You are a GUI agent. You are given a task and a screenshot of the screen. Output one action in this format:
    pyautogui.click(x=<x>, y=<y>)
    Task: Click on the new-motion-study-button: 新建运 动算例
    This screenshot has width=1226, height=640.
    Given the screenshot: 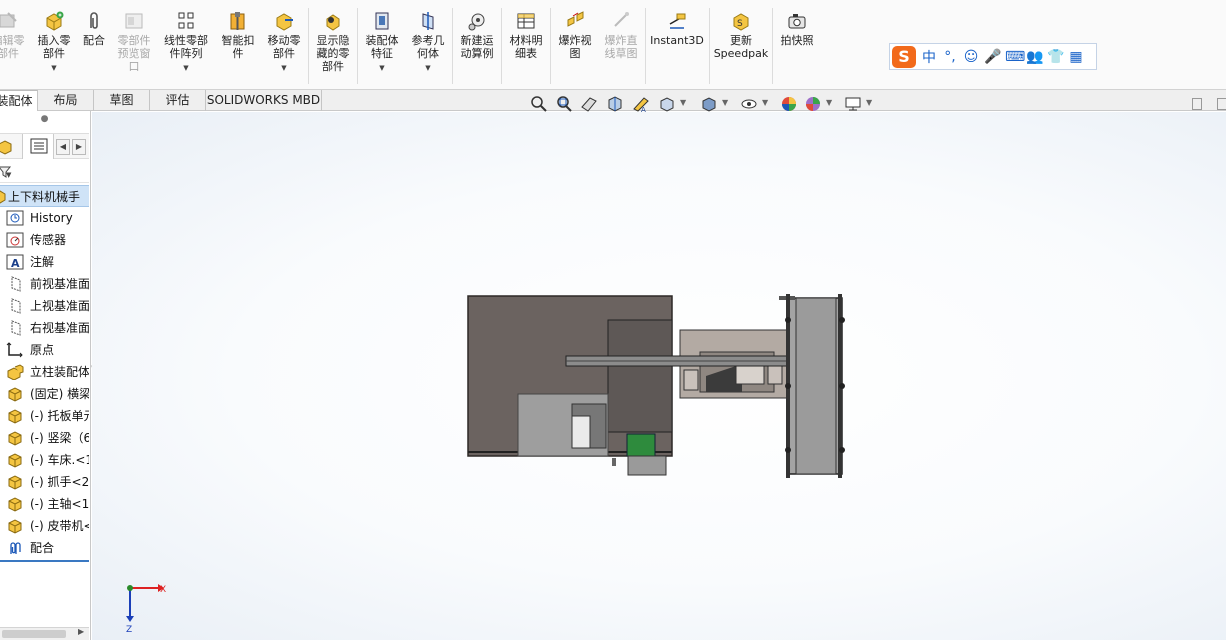 What is the action you would take?
    pyautogui.click(x=477, y=35)
    